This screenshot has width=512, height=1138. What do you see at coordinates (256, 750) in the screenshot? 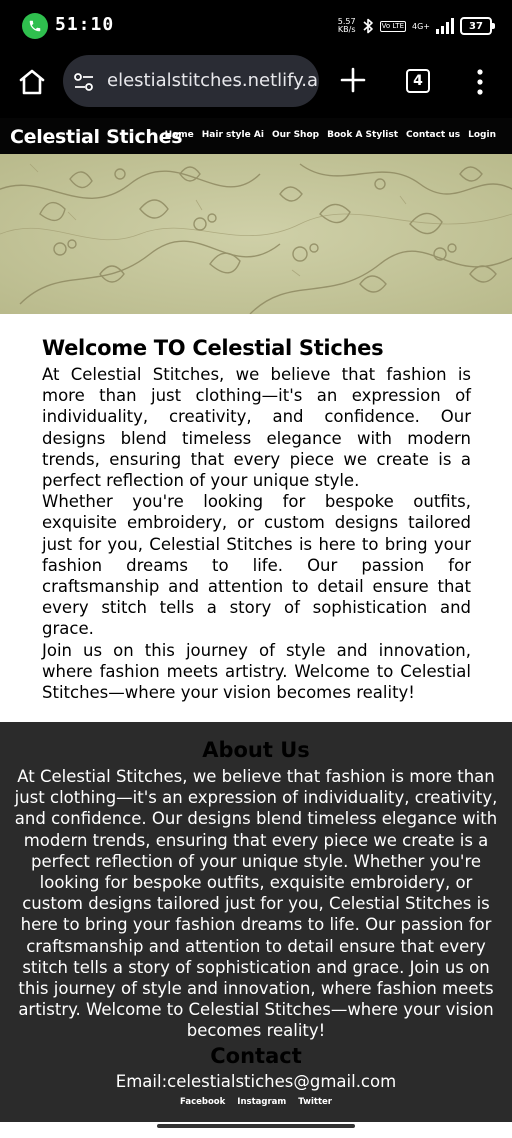
I see `about-heading: About Us` at bounding box center [256, 750].